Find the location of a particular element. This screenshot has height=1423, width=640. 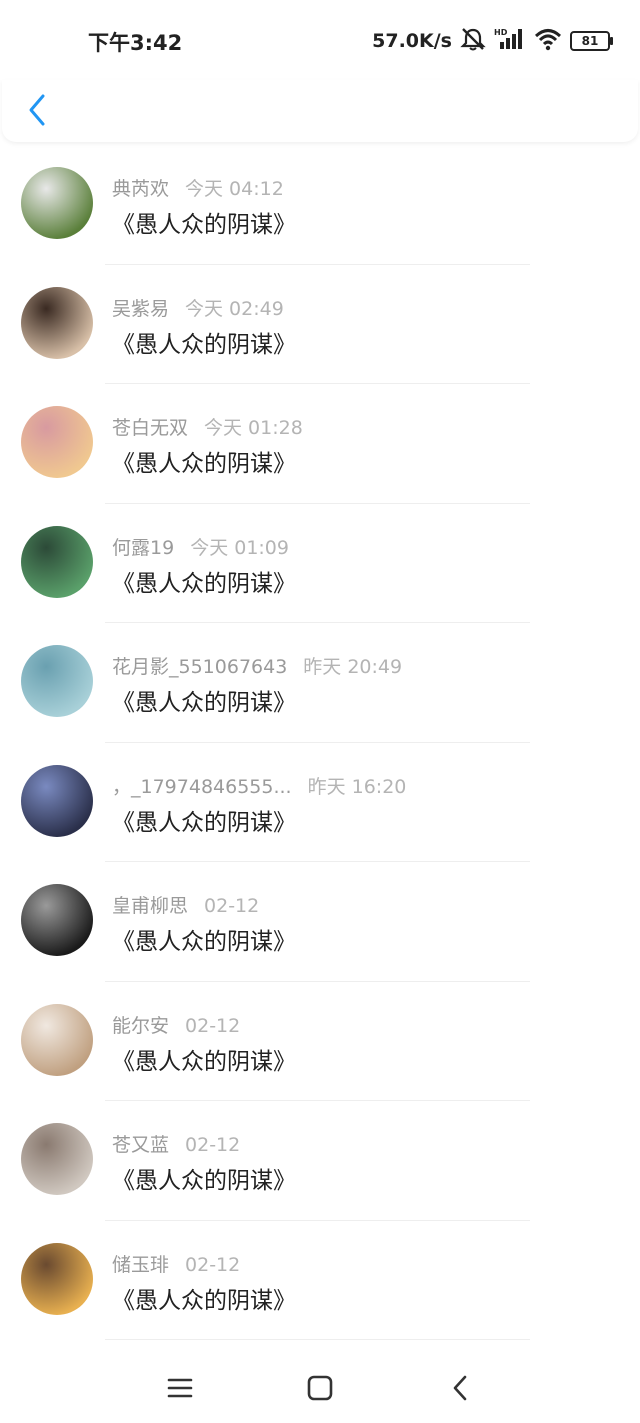

message-time: 昨天 20:49 is located at coordinates (353, 667).